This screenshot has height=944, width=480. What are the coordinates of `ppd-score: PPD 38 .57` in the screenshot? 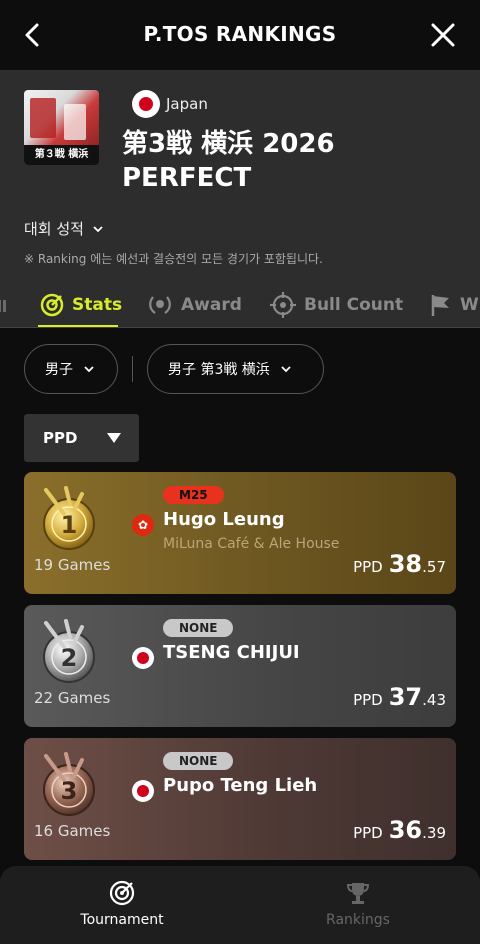 It's located at (399, 564).